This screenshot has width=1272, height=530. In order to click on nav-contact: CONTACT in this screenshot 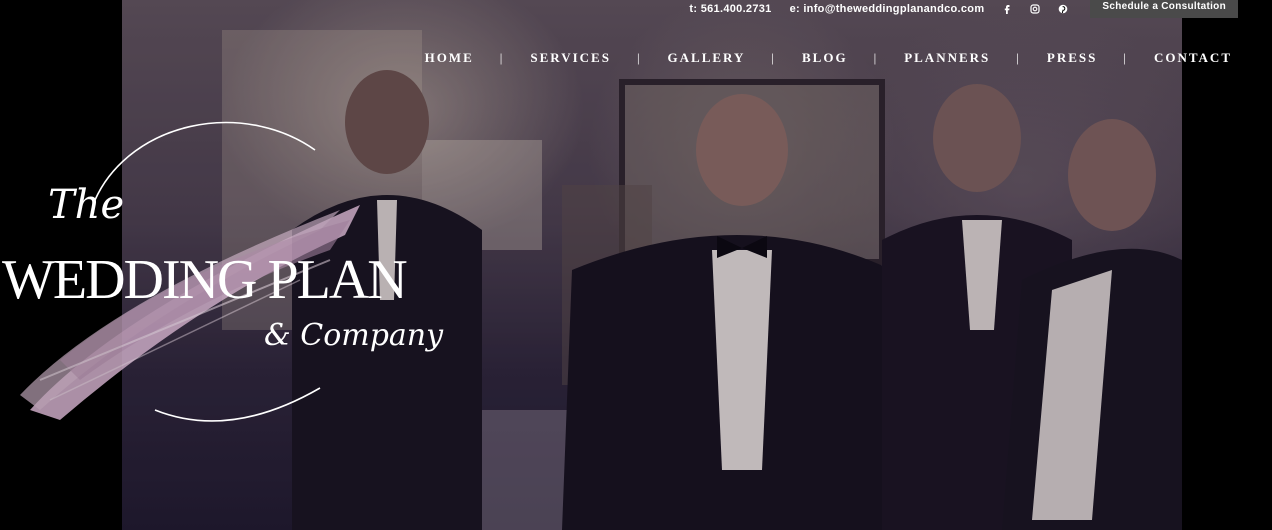, I will do `click(1193, 58)`.